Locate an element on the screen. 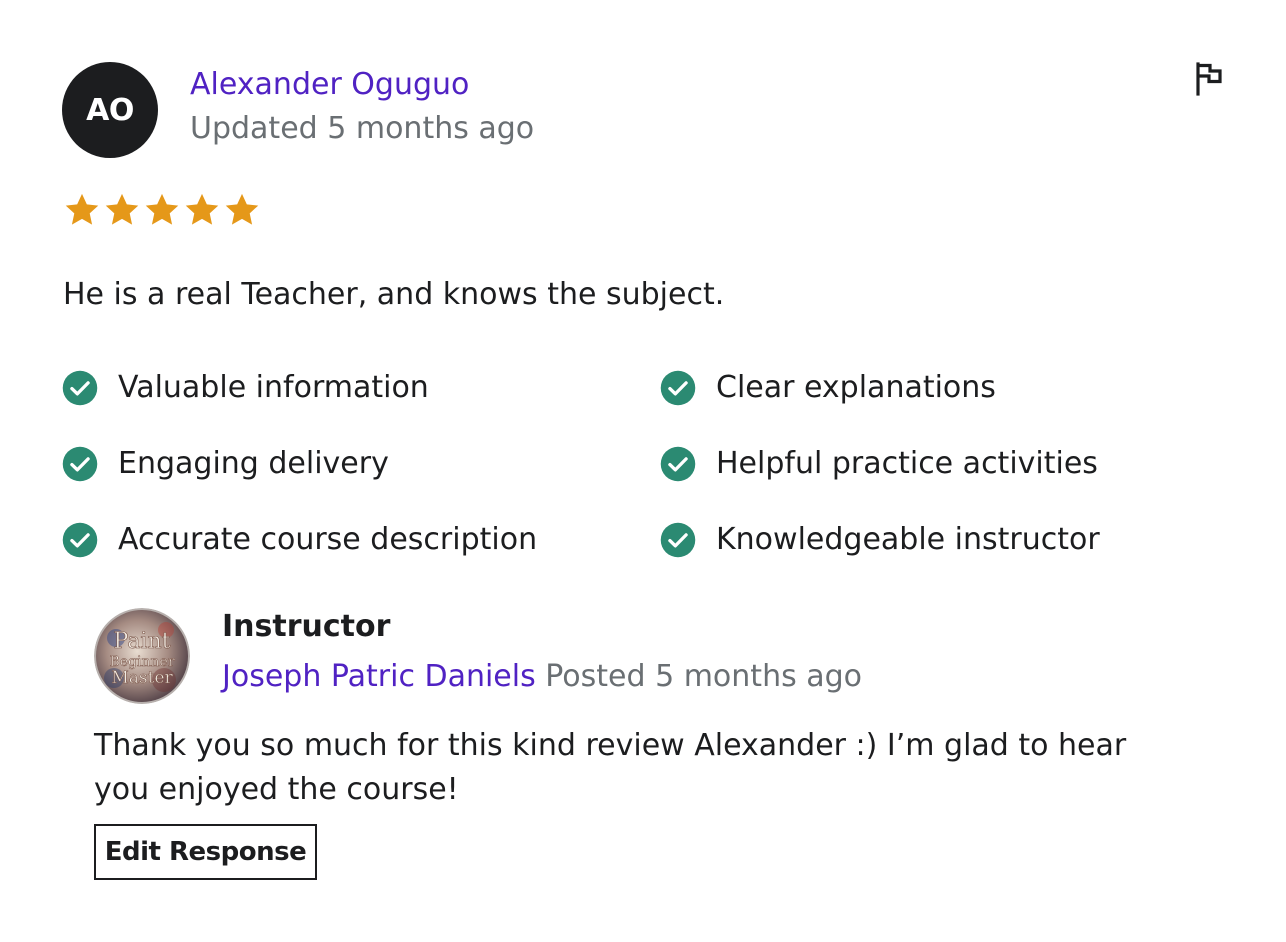 This screenshot has height=942, width=1286. rating-stars is located at coordinates (162, 210).